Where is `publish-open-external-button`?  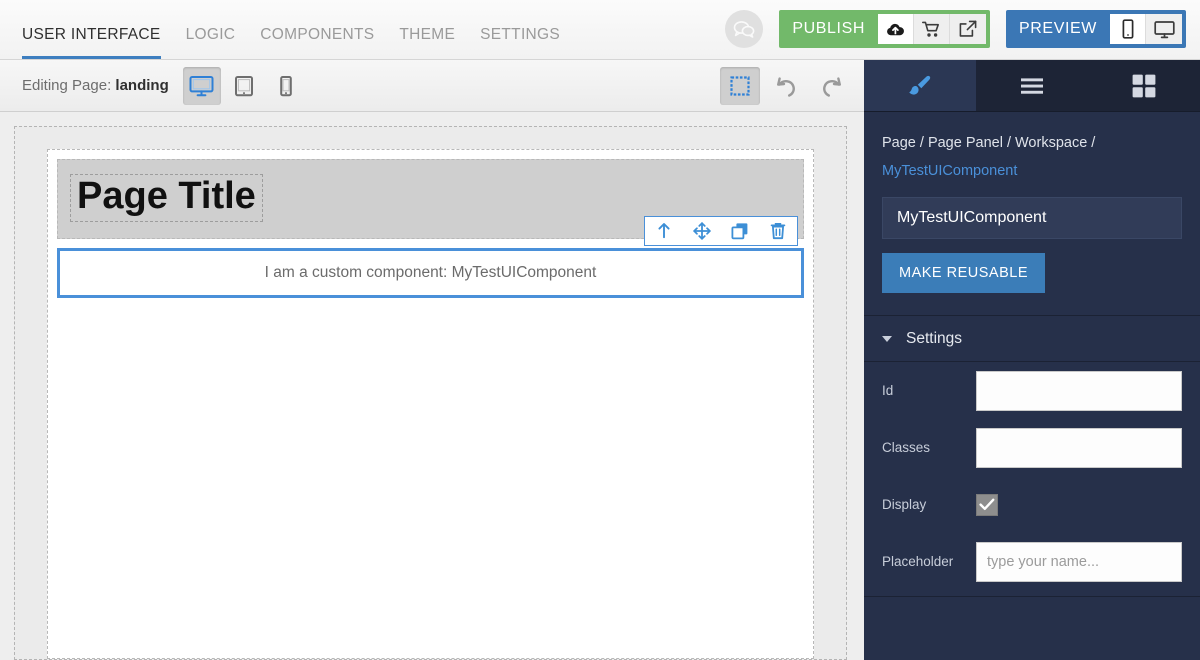
publish-open-external-button is located at coordinates (968, 29).